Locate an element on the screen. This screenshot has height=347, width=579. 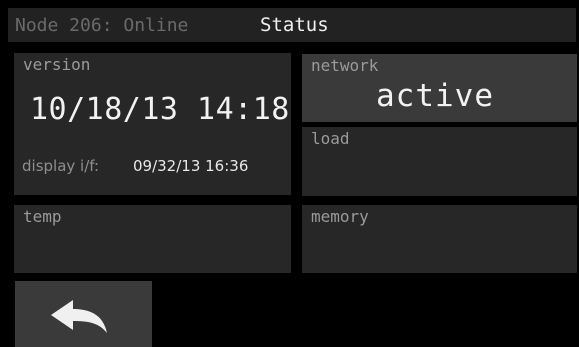
load-panel: load is located at coordinates (439, 161).